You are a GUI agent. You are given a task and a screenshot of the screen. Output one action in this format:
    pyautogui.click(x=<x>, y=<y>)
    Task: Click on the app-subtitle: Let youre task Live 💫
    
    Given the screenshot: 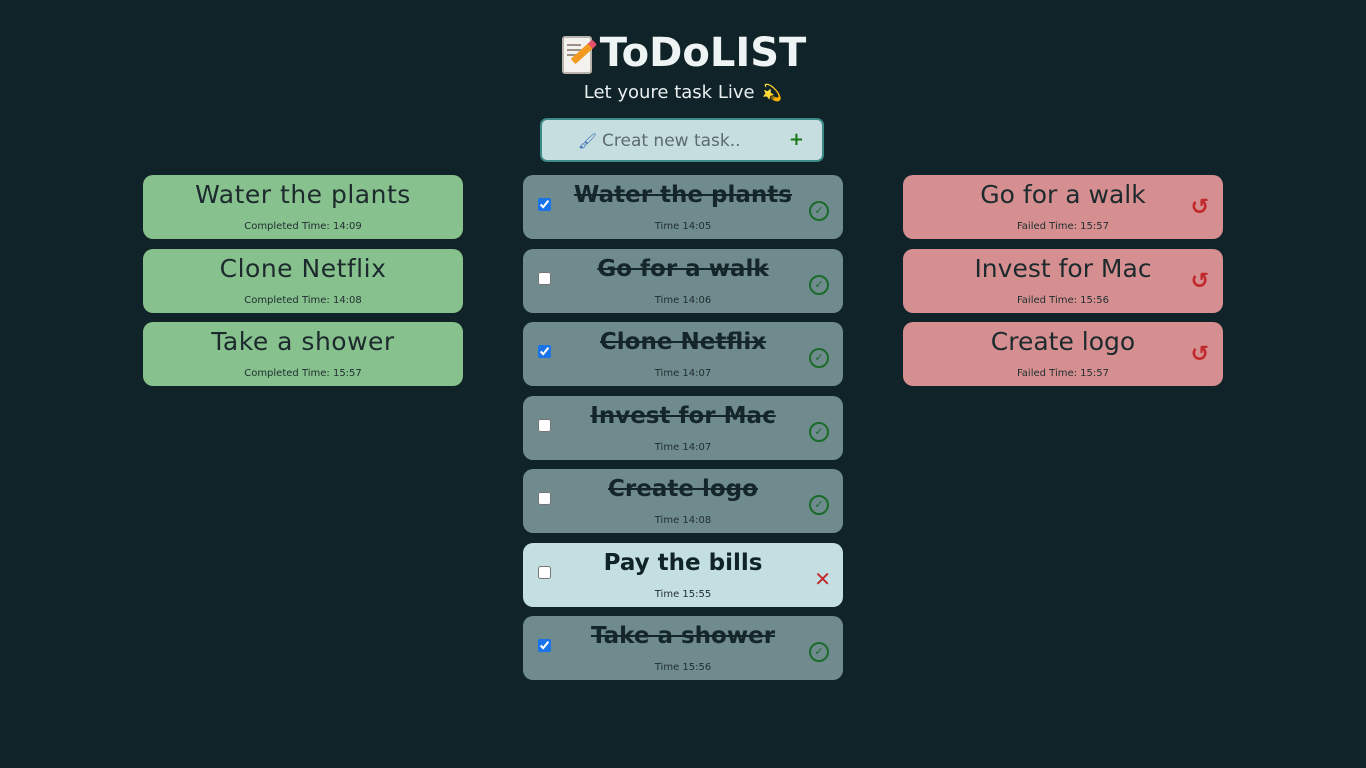 What is the action you would take?
    pyautogui.click(x=683, y=92)
    